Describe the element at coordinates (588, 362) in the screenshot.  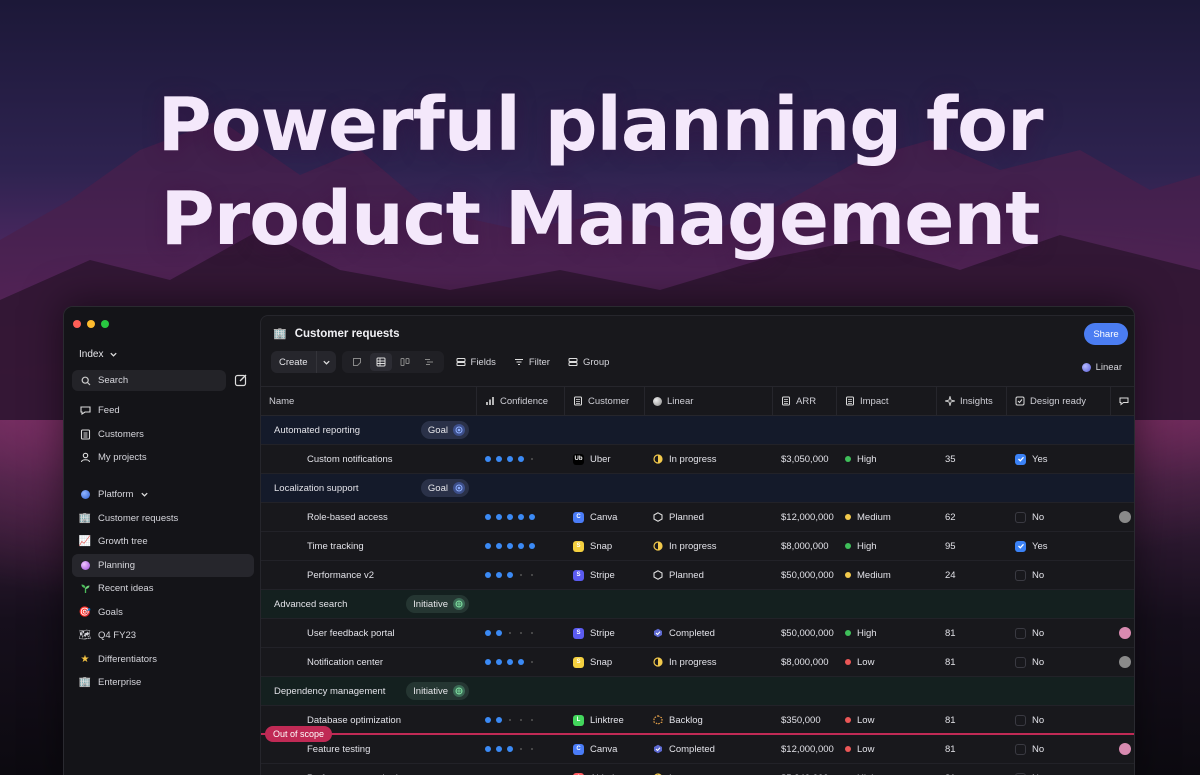
I see `group-button: Group` at that location.